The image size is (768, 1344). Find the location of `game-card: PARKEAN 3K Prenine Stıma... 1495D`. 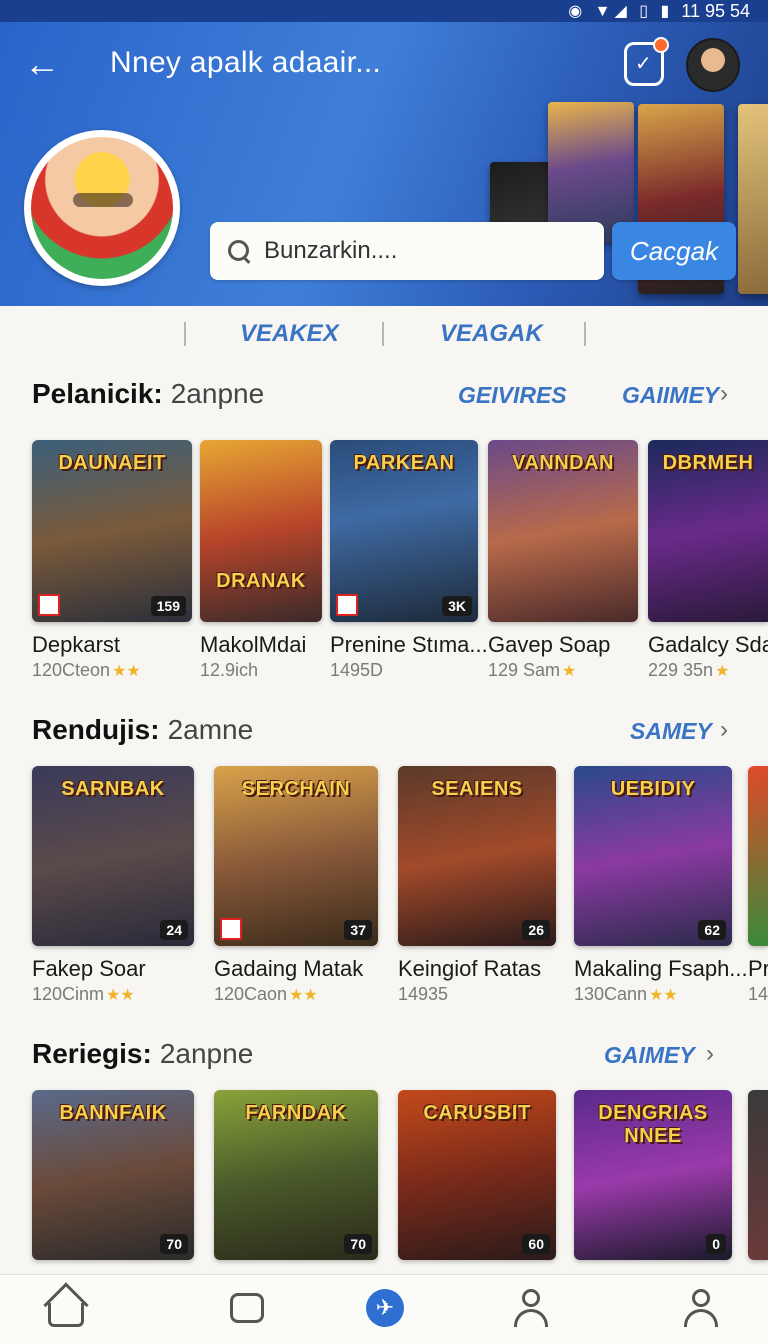

game-card: PARKEAN 3K Prenine Stıma... 1495D is located at coordinates (409, 560).